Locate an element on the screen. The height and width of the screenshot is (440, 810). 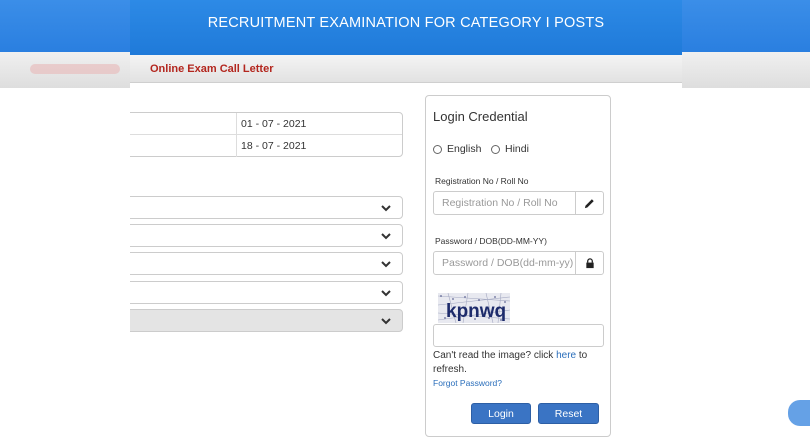
subheader-title: Online Exam Call Letter is located at coordinates (211, 69).